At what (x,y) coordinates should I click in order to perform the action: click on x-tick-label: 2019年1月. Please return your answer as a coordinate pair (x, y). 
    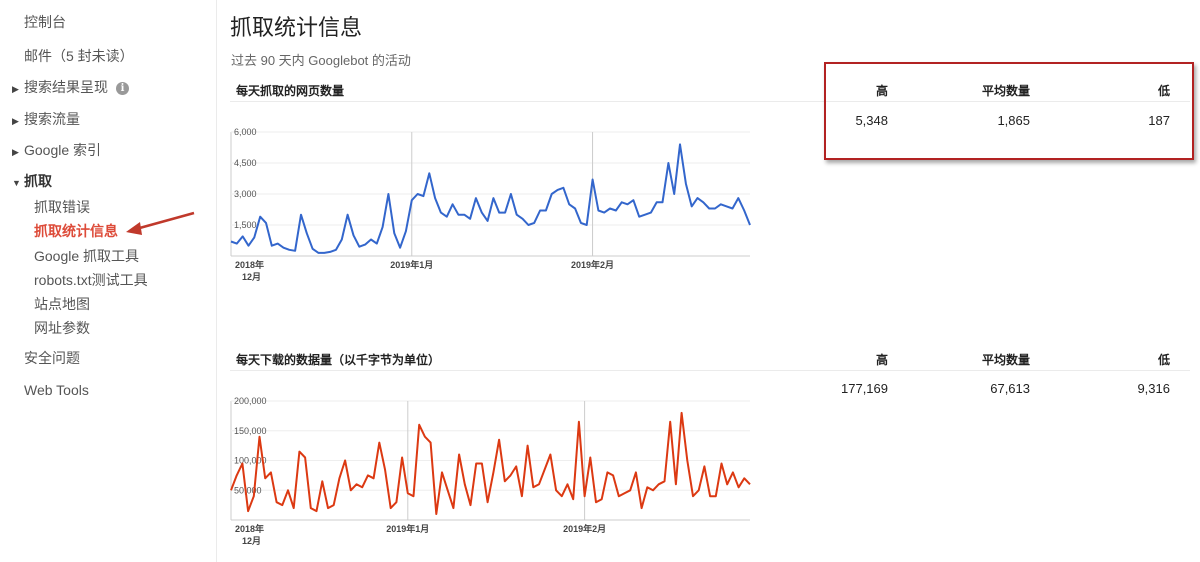
    Looking at the image, I should click on (407, 528).